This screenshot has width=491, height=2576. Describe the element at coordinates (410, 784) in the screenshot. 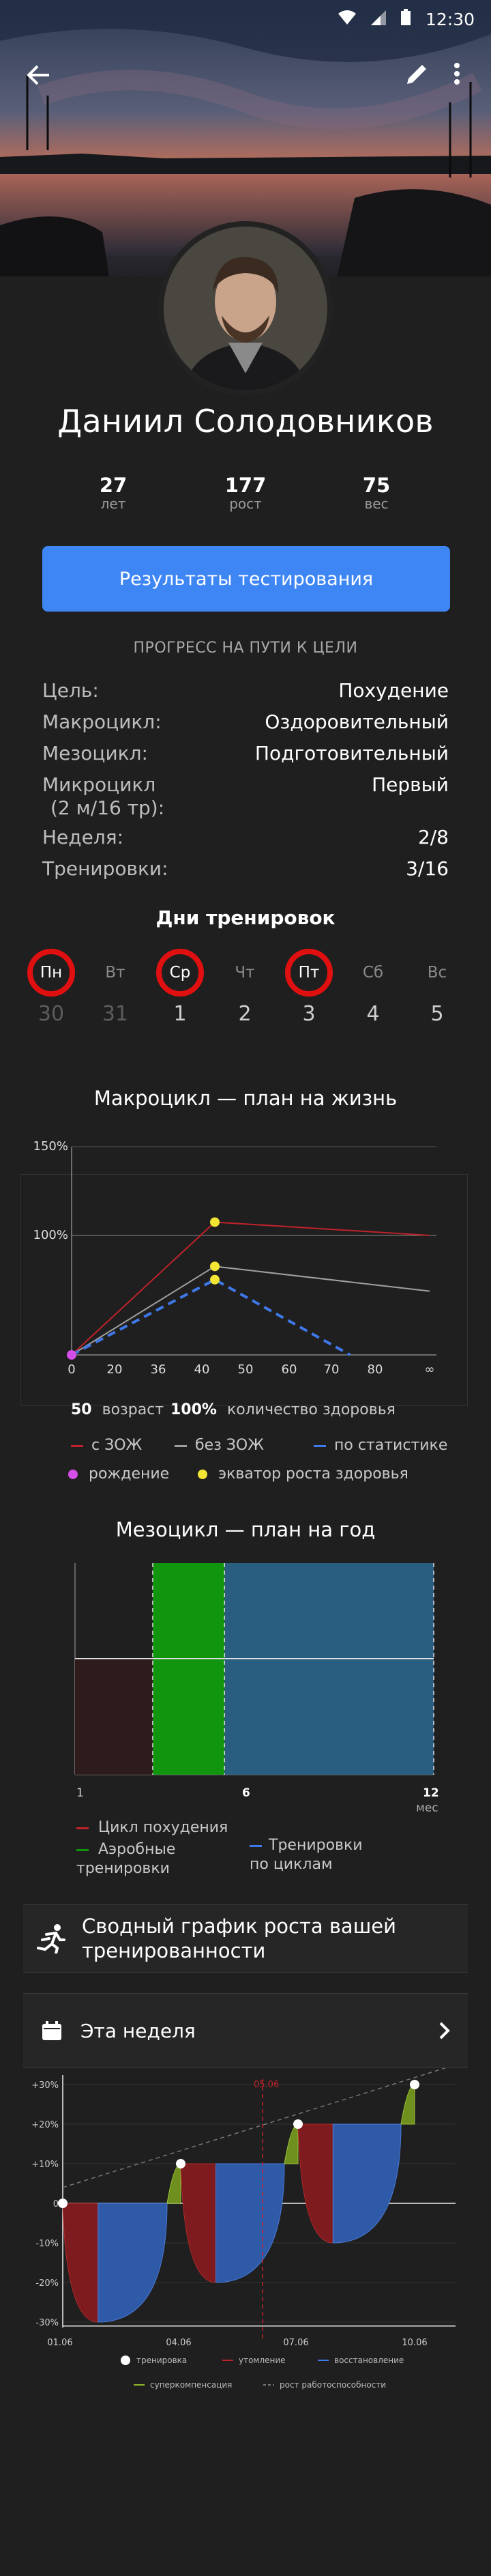

I see `progress-value: Первый` at that location.